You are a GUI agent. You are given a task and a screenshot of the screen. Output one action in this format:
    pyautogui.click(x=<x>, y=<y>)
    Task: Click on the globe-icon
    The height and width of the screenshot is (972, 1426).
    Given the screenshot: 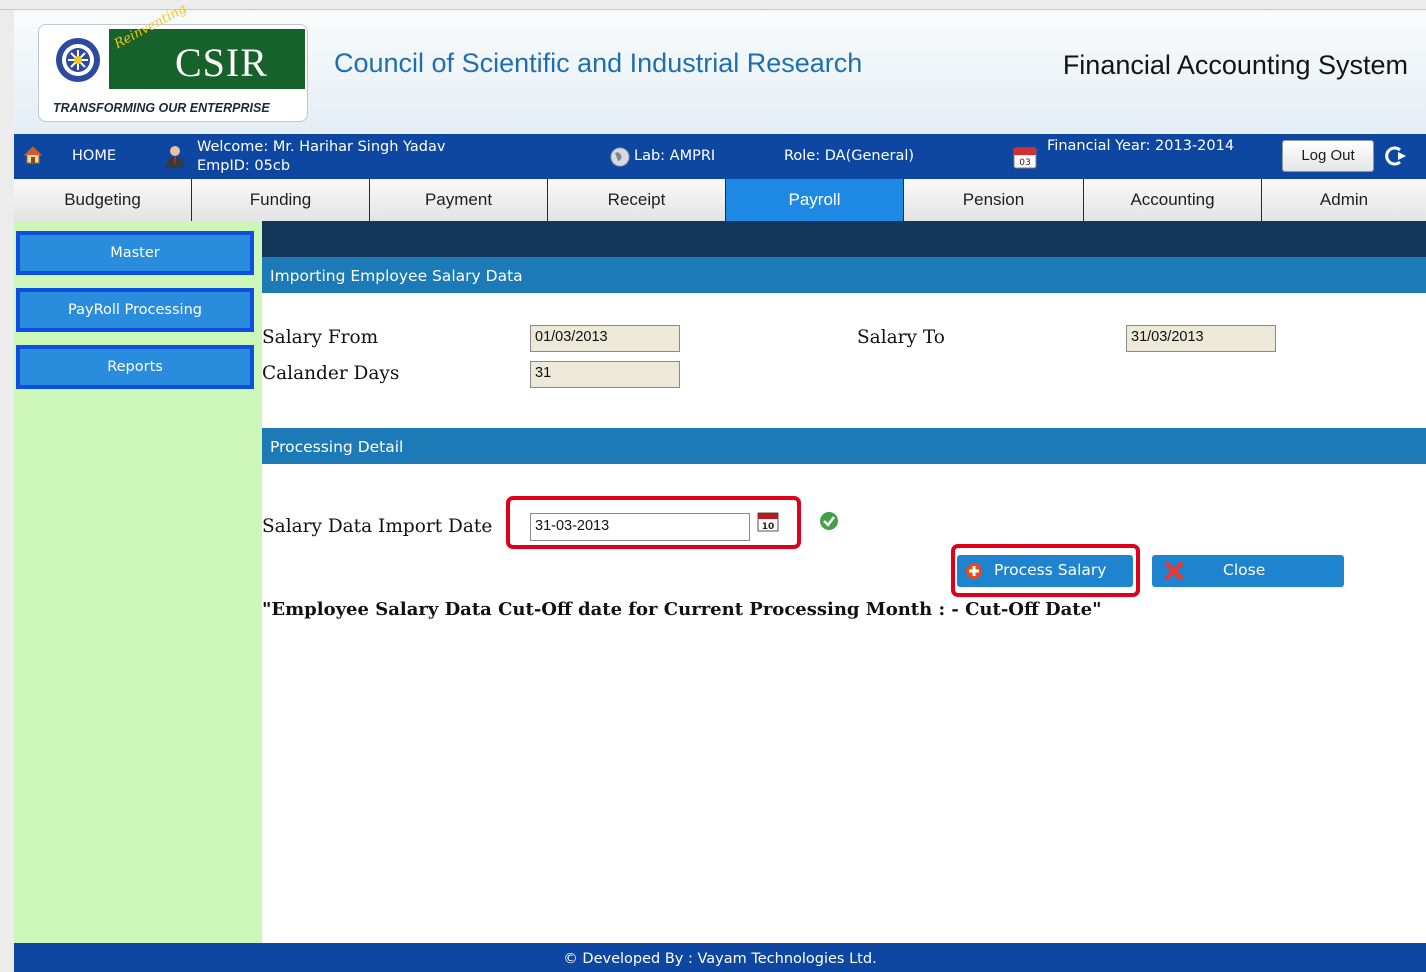 What is the action you would take?
    pyautogui.click(x=620, y=157)
    